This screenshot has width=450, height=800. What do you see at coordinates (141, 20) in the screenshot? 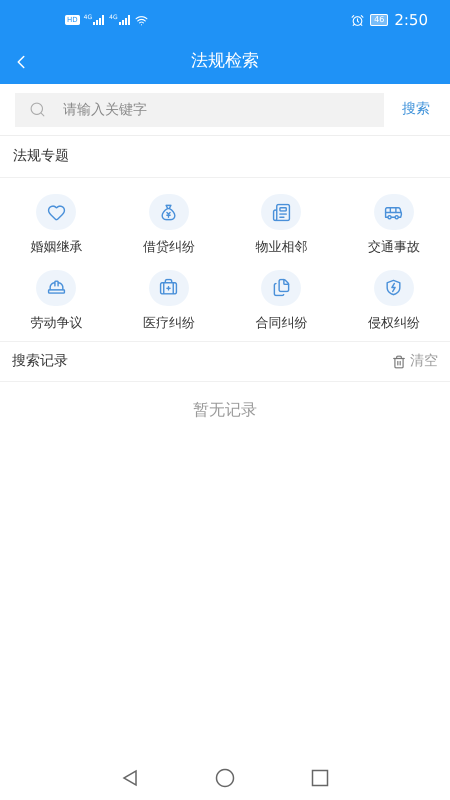
I see `wifi-icon` at bounding box center [141, 20].